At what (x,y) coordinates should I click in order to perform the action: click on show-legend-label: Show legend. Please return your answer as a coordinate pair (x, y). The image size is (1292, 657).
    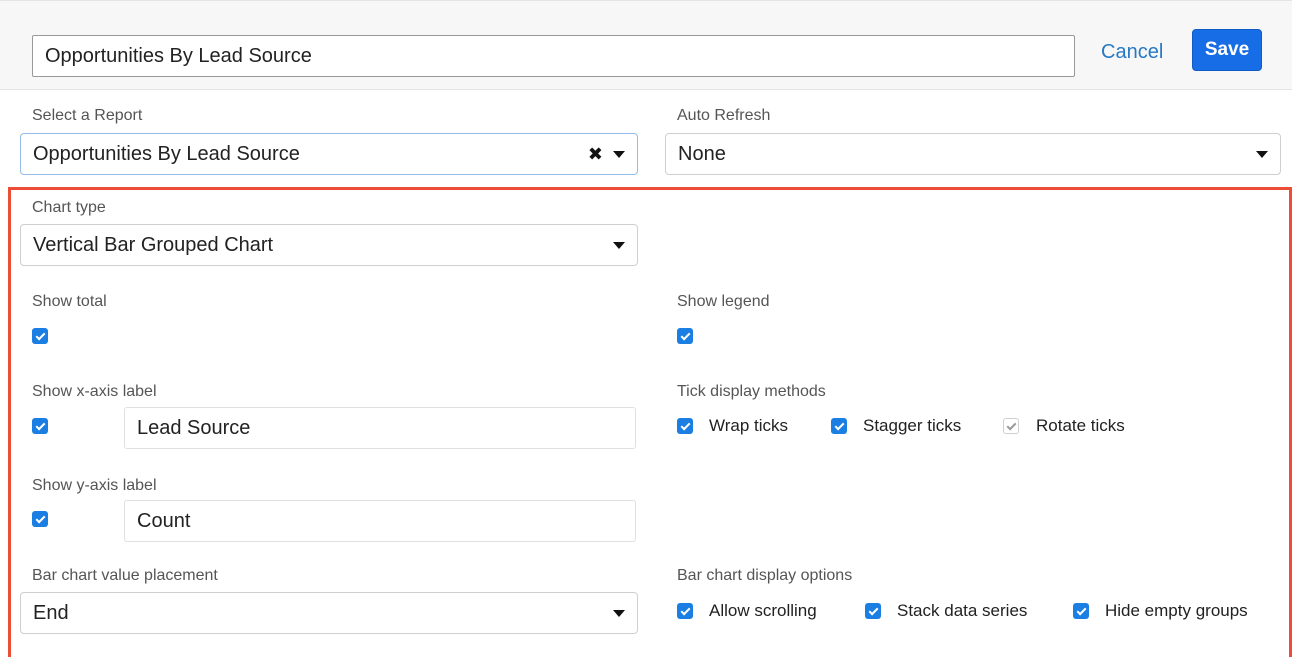
    Looking at the image, I should click on (723, 301).